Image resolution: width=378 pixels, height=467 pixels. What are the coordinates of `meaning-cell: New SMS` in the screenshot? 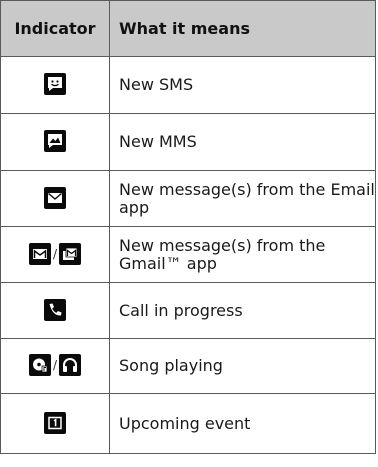 It's located at (242, 85).